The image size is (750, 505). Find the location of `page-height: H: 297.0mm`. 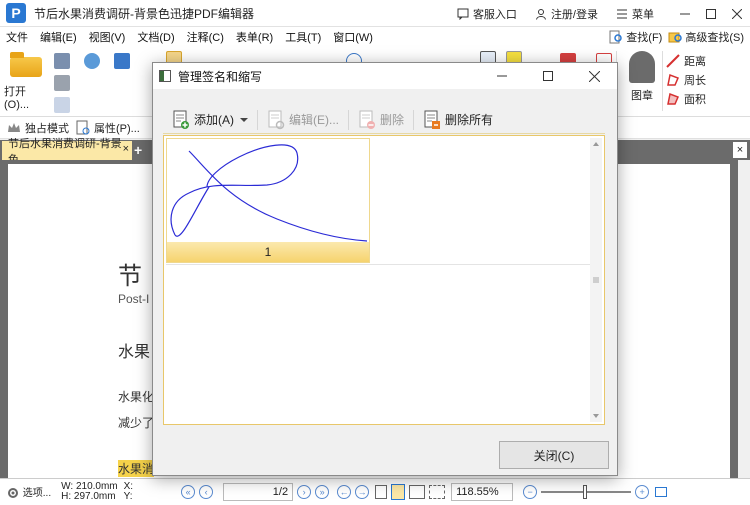

page-height: H: 297.0mm is located at coordinates (88, 496).